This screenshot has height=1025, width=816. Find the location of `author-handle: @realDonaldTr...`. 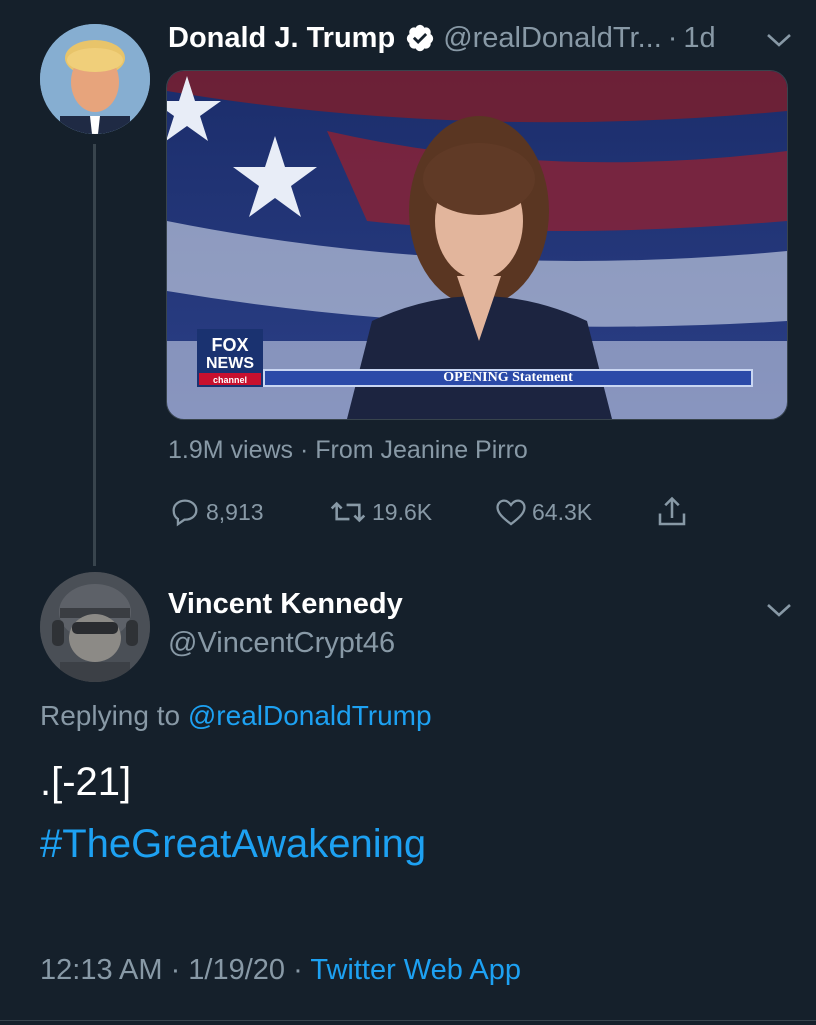

author-handle: @realDonaldTr... is located at coordinates (552, 38).